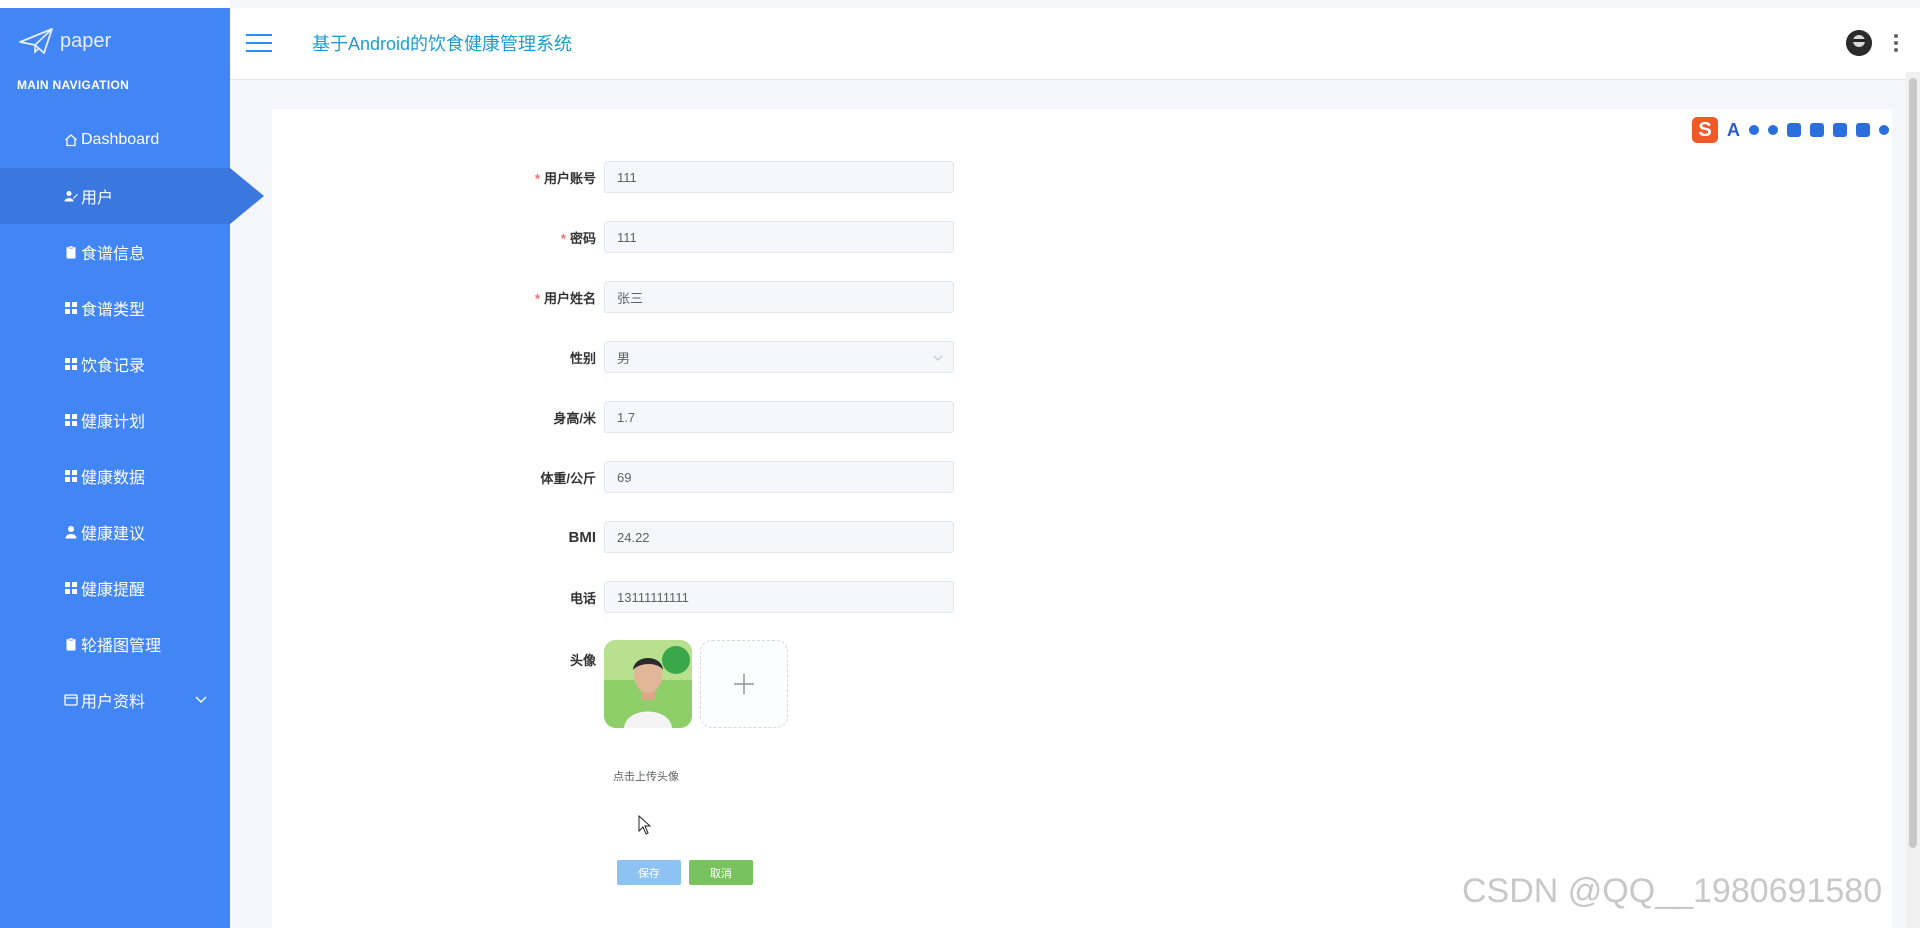  I want to click on sidebar-item-label: 食谱类型, so click(113, 310).